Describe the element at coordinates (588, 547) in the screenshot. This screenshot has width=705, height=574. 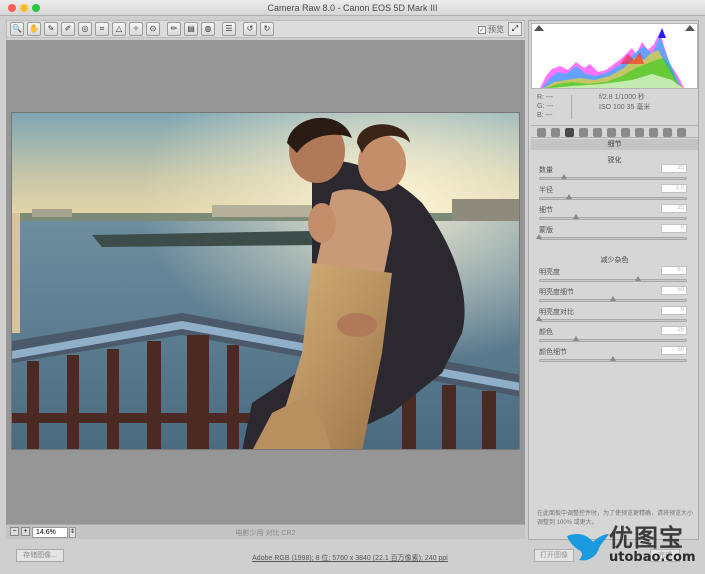
I see `bird-logo-icon` at that location.